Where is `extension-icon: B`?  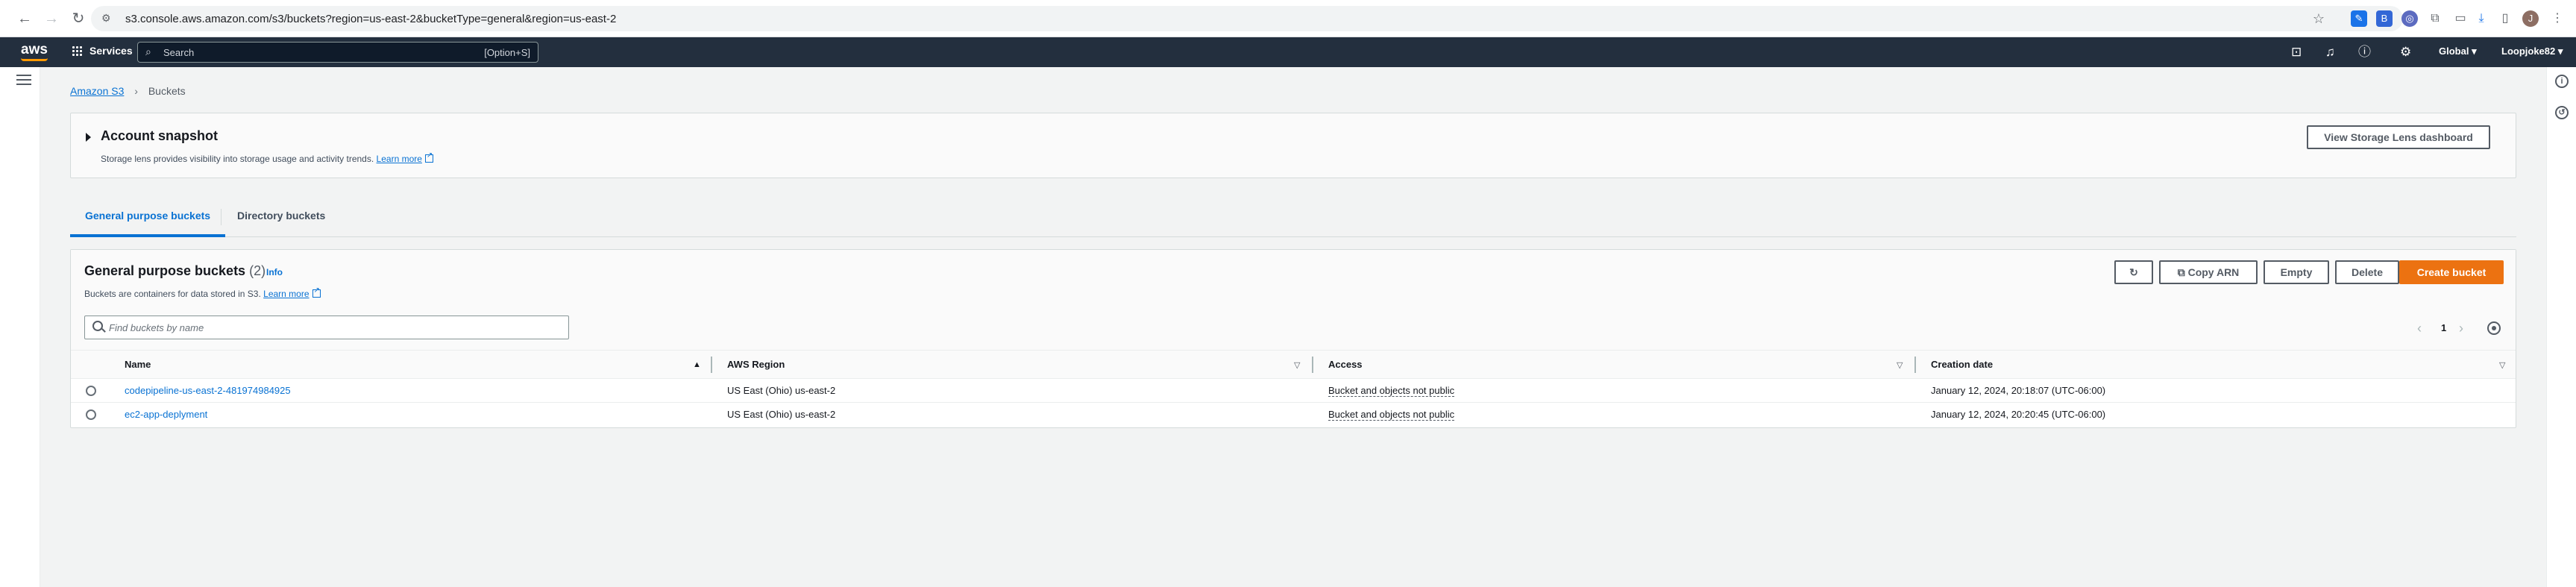
extension-icon: B is located at coordinates (2384, 18).